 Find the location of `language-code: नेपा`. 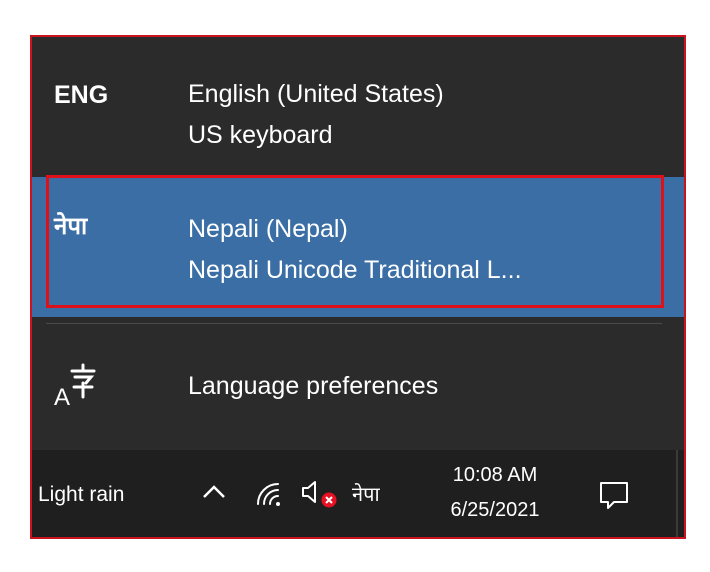

language-code: नेपा is located at coordinates (71, 226).